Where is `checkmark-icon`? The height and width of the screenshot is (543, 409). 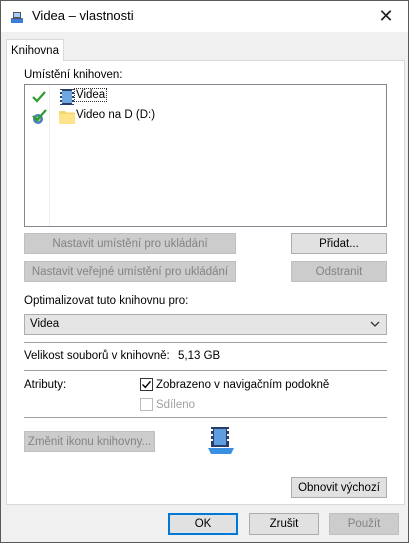 checkmark-icon is located at coordinates (147, 384).